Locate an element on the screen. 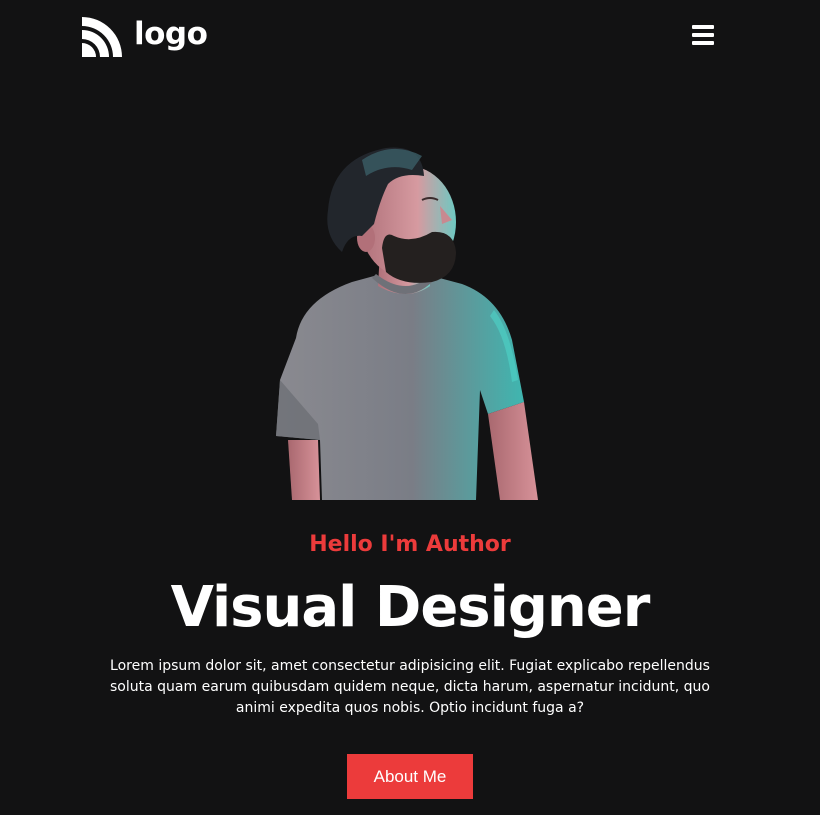 The width and height of the screenshot is (820, 815). hamburger-menu-icon is located at coordinates (703, 36).